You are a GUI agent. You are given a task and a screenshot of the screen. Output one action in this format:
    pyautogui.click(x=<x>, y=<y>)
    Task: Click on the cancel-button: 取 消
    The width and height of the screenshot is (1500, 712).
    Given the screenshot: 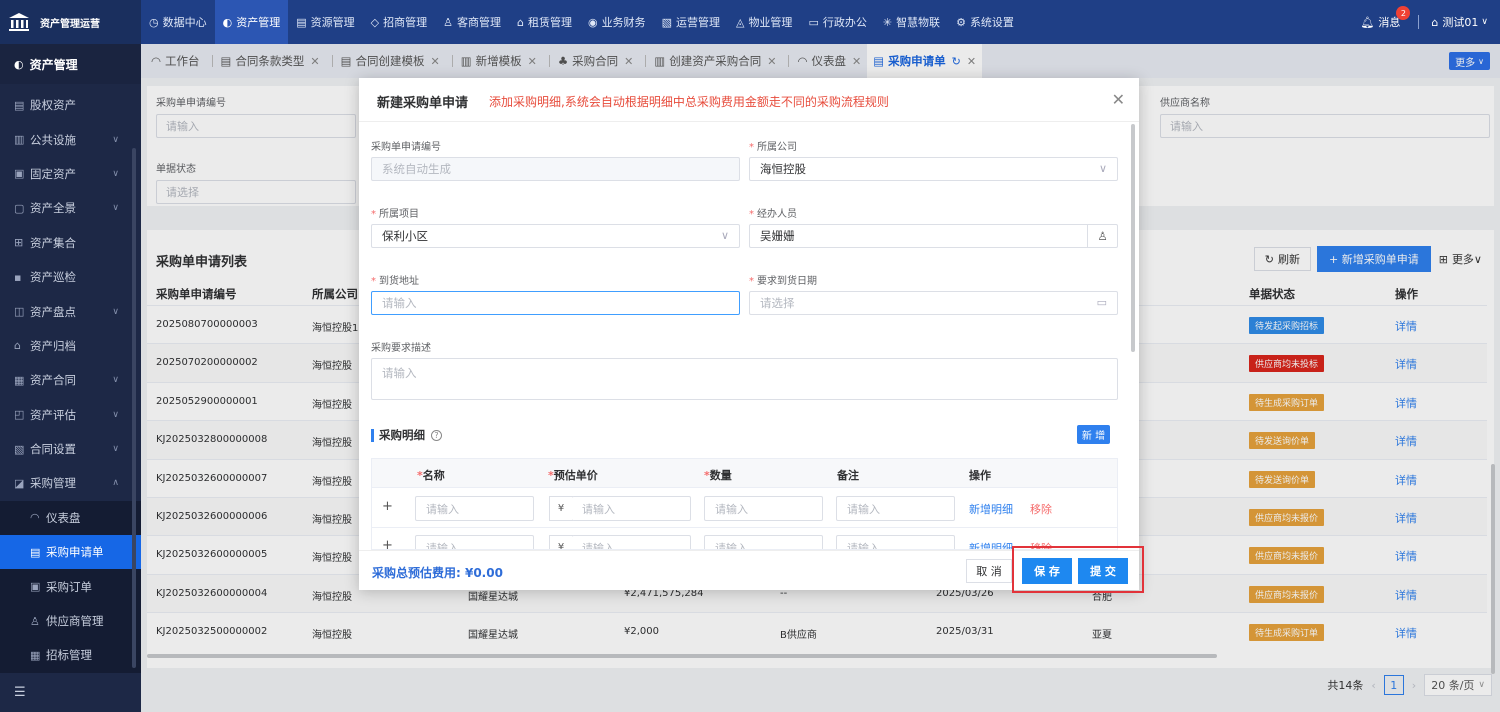 What is the action you would take?
    pyautogui.click(x=989, y=571)
    